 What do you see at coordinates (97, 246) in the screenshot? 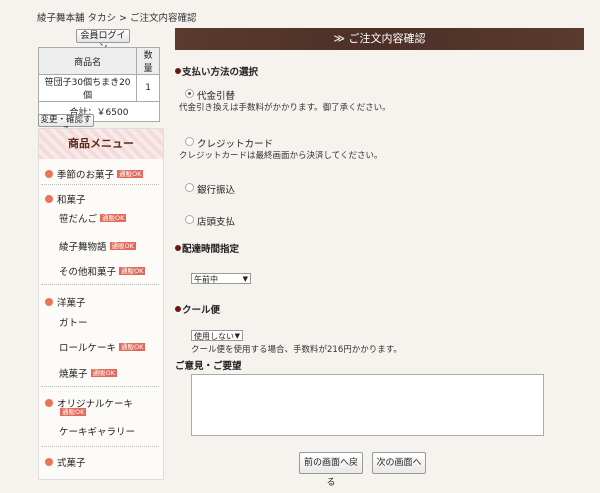
I see `menu-item-ayakomai: 綾子舞物語 通販OK` at bounding box center [97, 246].